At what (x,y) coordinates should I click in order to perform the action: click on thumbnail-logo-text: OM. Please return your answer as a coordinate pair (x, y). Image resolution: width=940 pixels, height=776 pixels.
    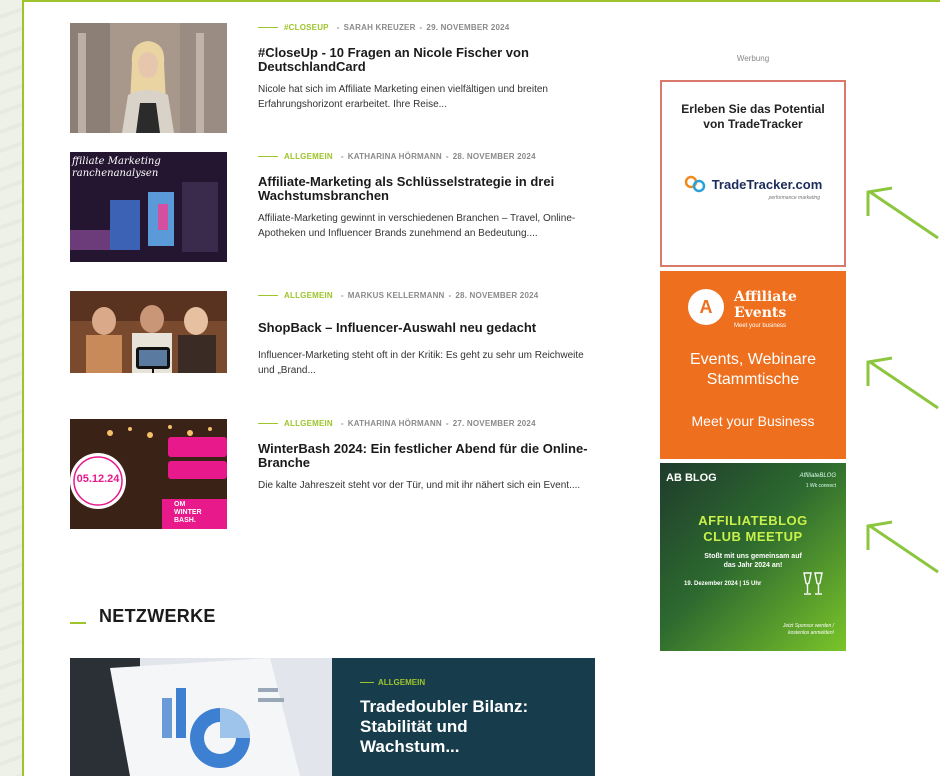
    Looking at the image, I should click on (180, 504).